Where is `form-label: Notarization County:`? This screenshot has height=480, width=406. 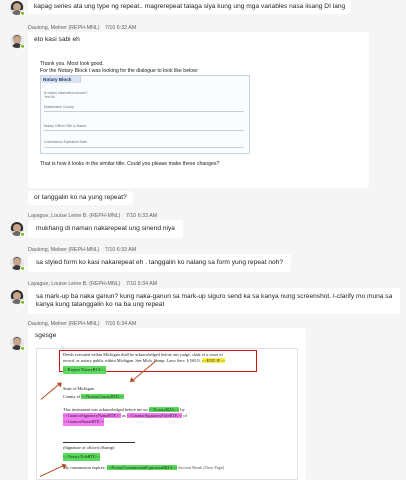
form-label: Notarization County: is located at coordinates (59, 107).